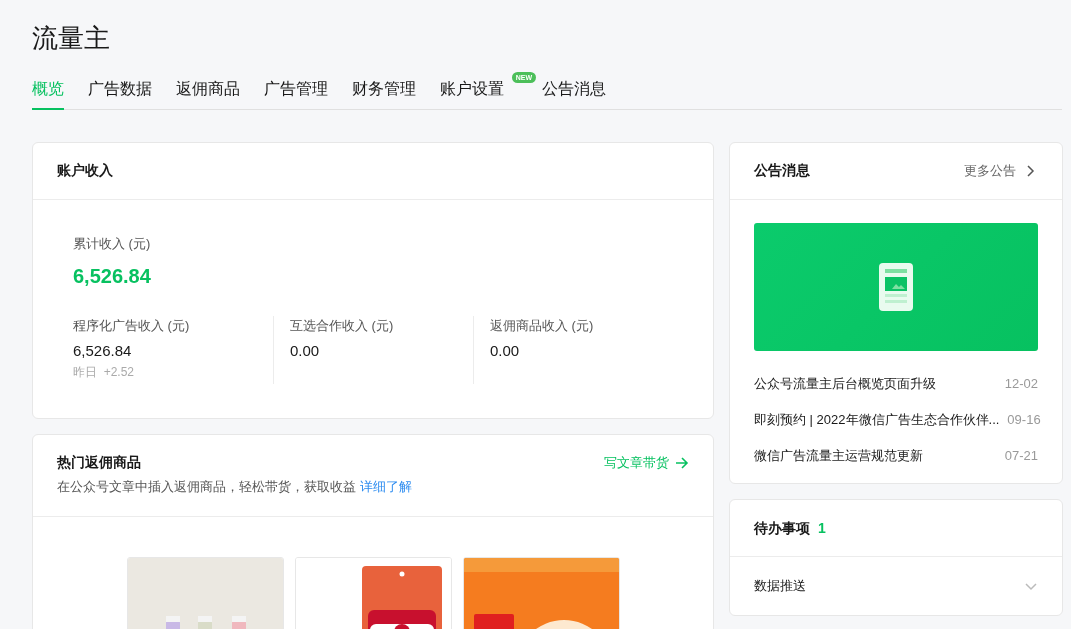 This screenshot has height=629, width=1071. What do you see at coordinates (99, 462) in the screenshot?
I see `card-title: 热门返佣商品` at bounding box center [99, 462].